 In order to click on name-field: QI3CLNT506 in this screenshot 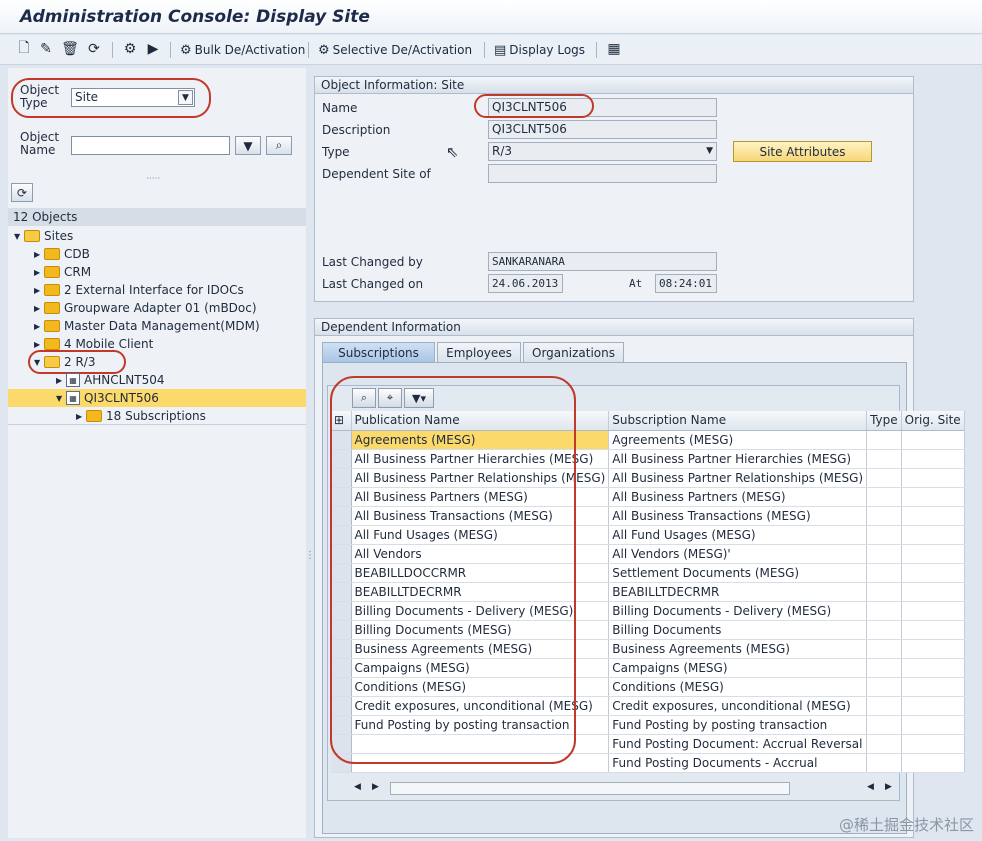, I will do `click(602, 107)`.